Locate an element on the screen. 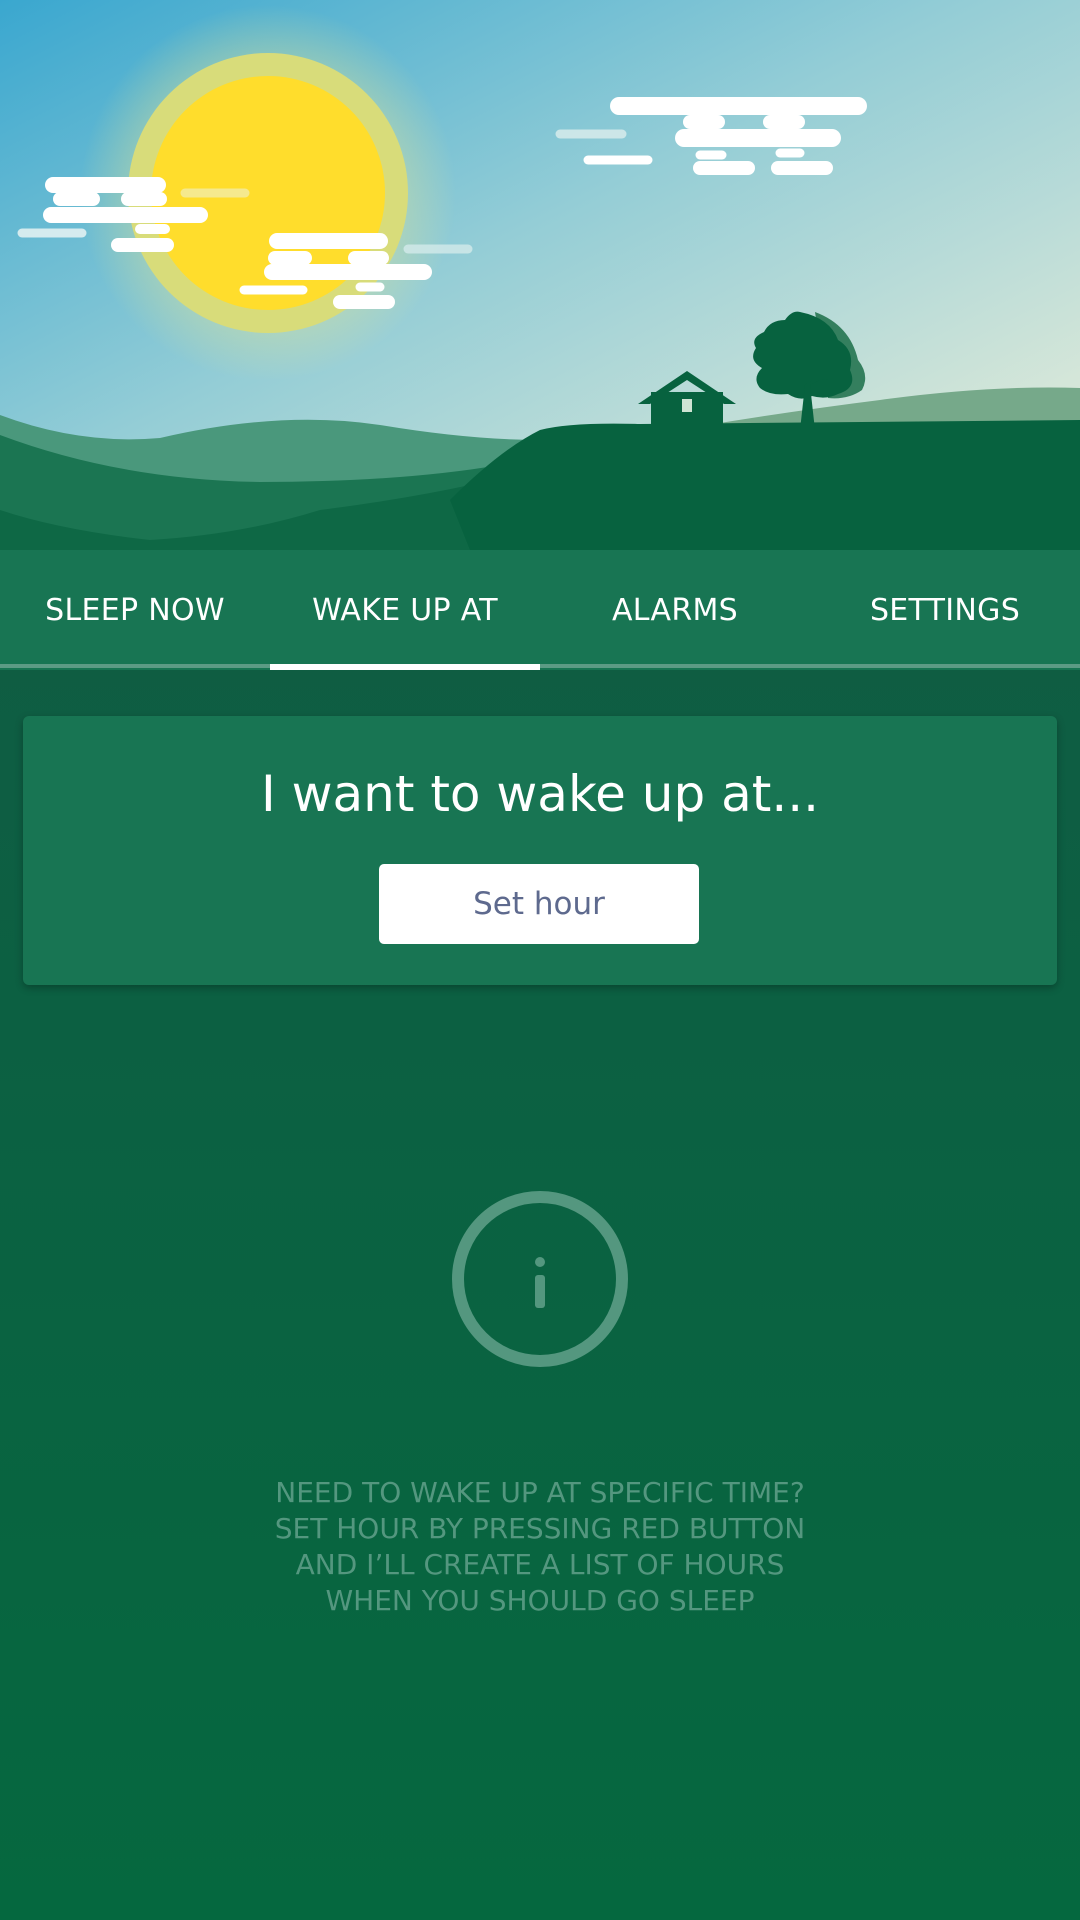  tab-label: ALARMS is located at coordinates (675, 610).